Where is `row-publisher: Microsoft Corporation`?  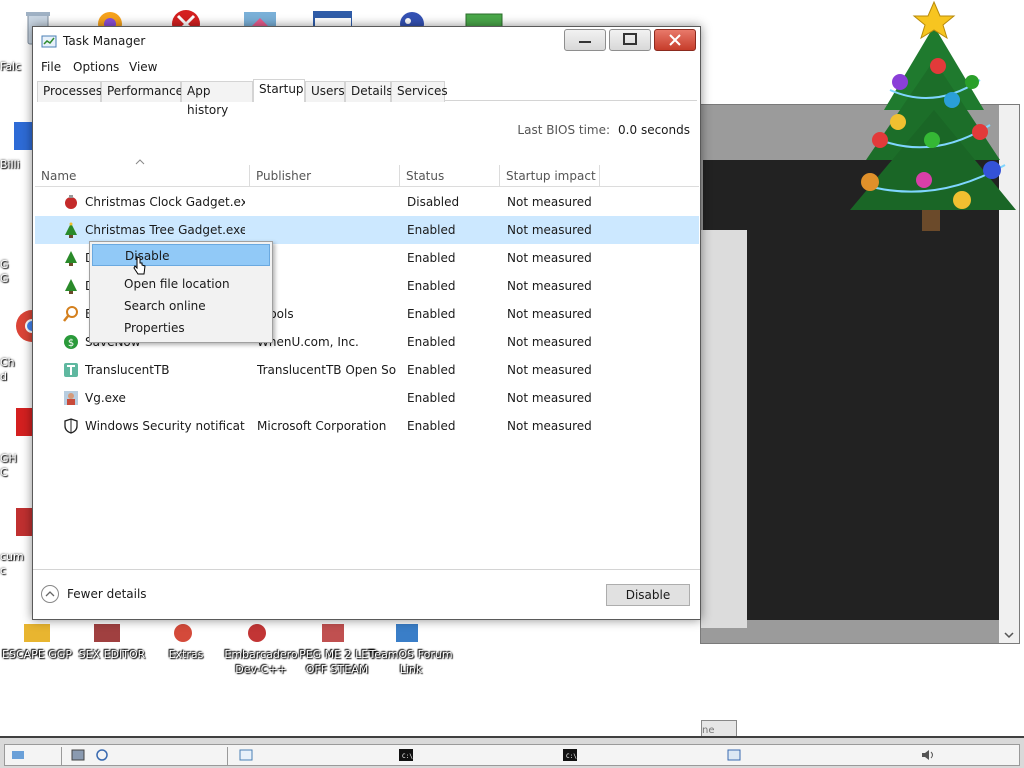 row-publisher: Microsoft Corporation is located at coordinates (322, 426).